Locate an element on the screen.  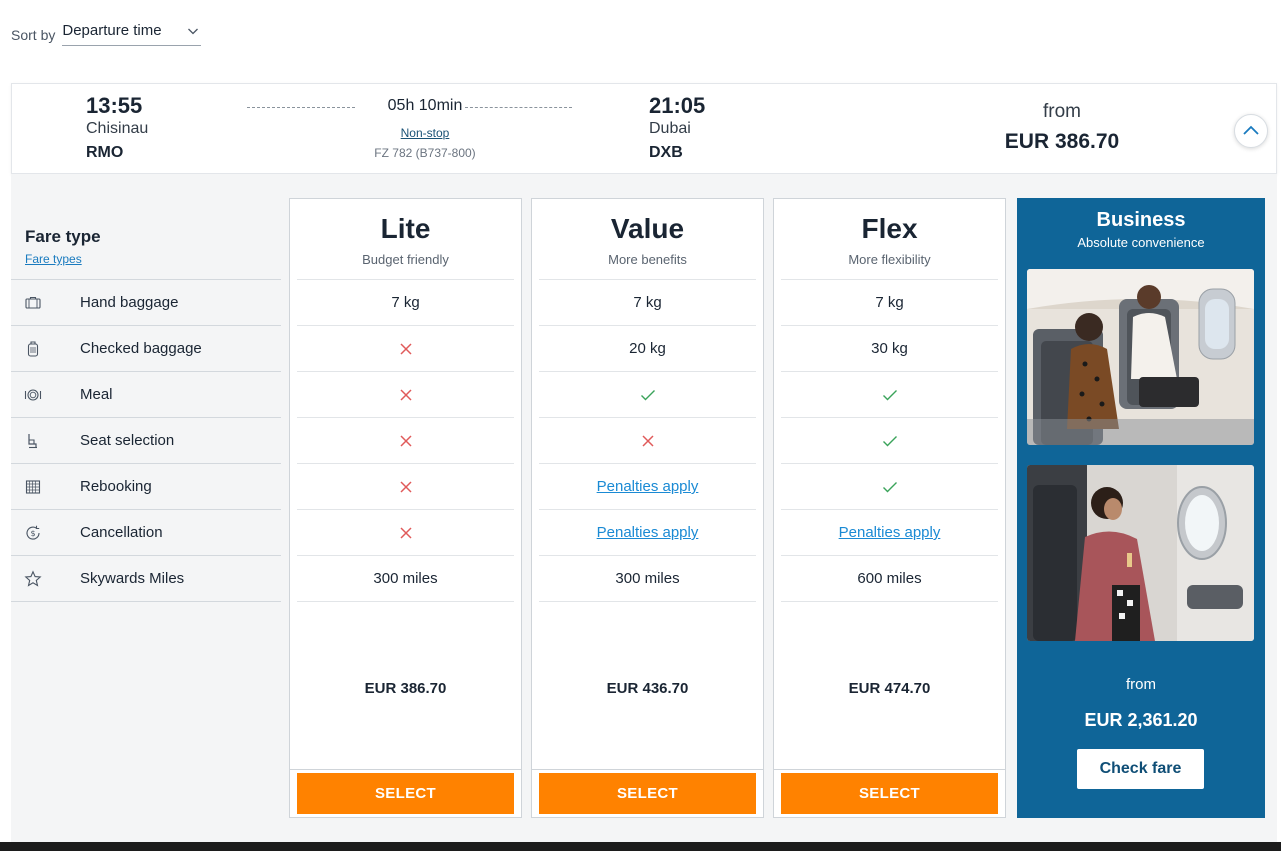
fare-name: Value is located at coordinates (647, 228).